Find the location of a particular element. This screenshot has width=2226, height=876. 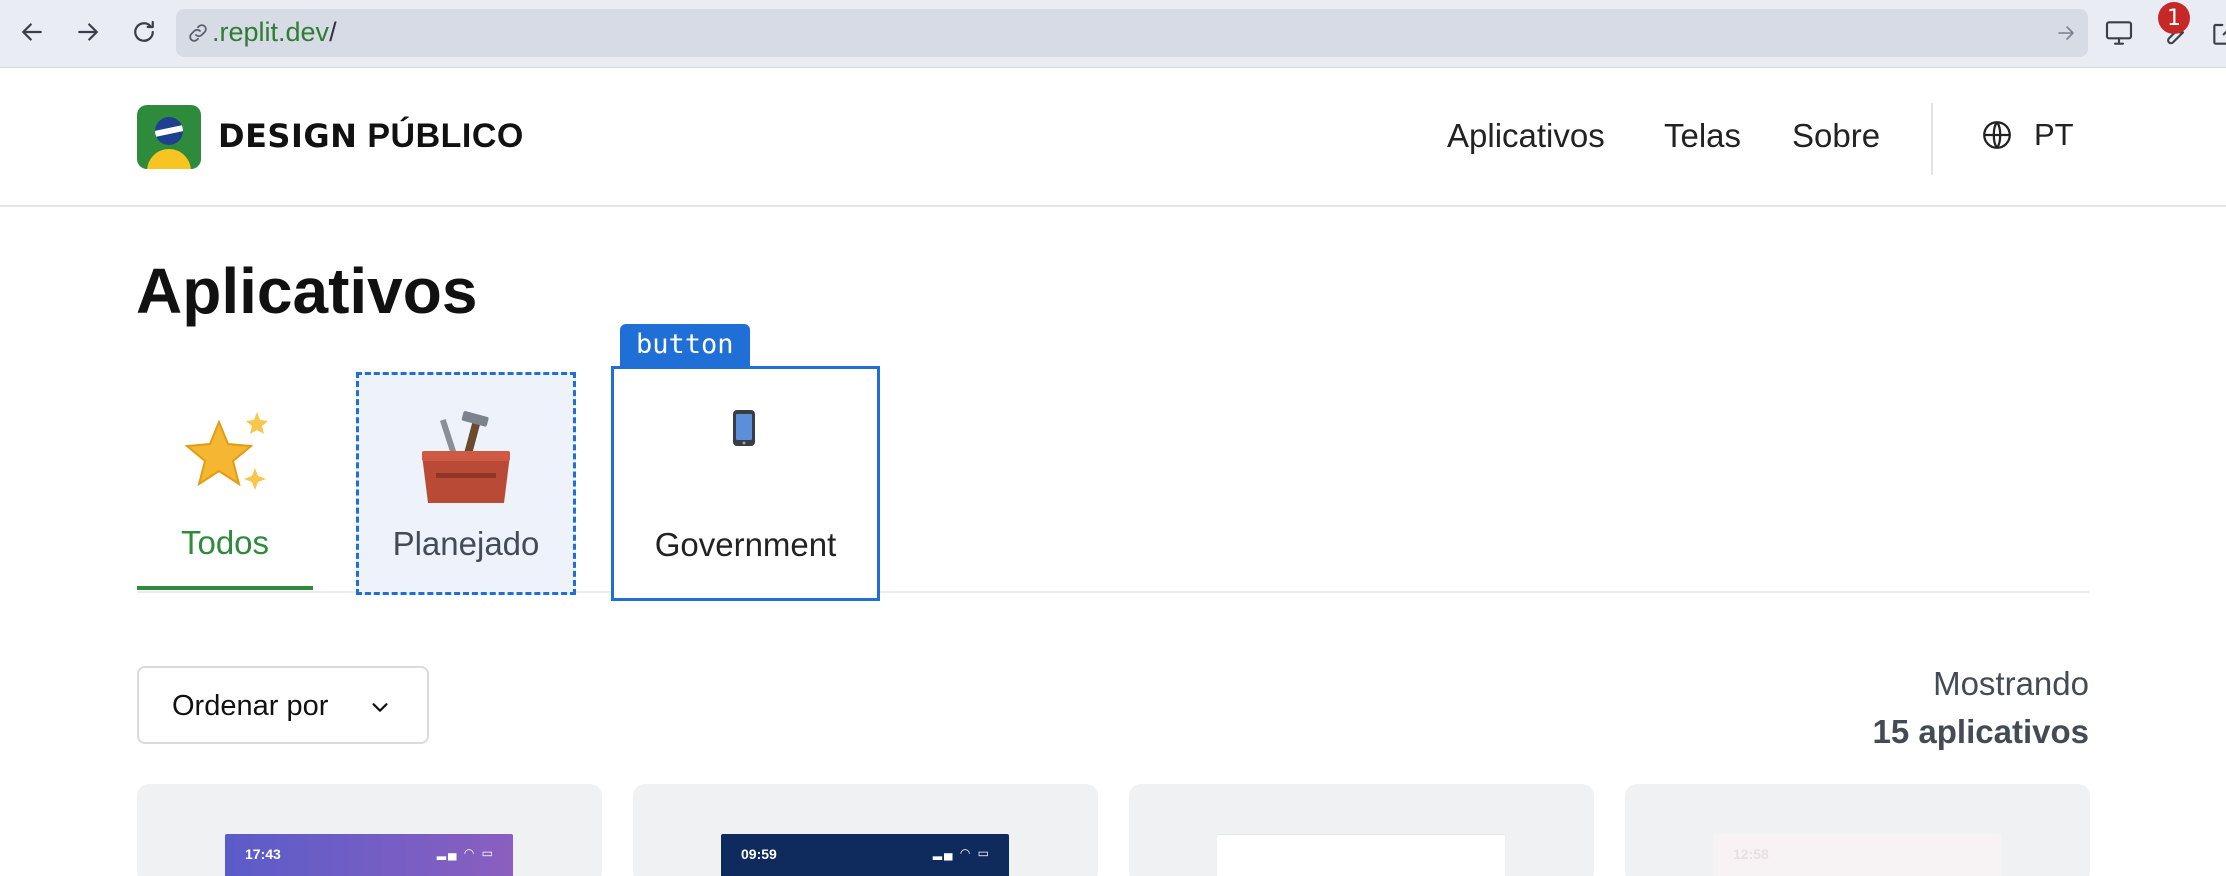

page-title: Aplicativos is located at coordinates (307, 291).